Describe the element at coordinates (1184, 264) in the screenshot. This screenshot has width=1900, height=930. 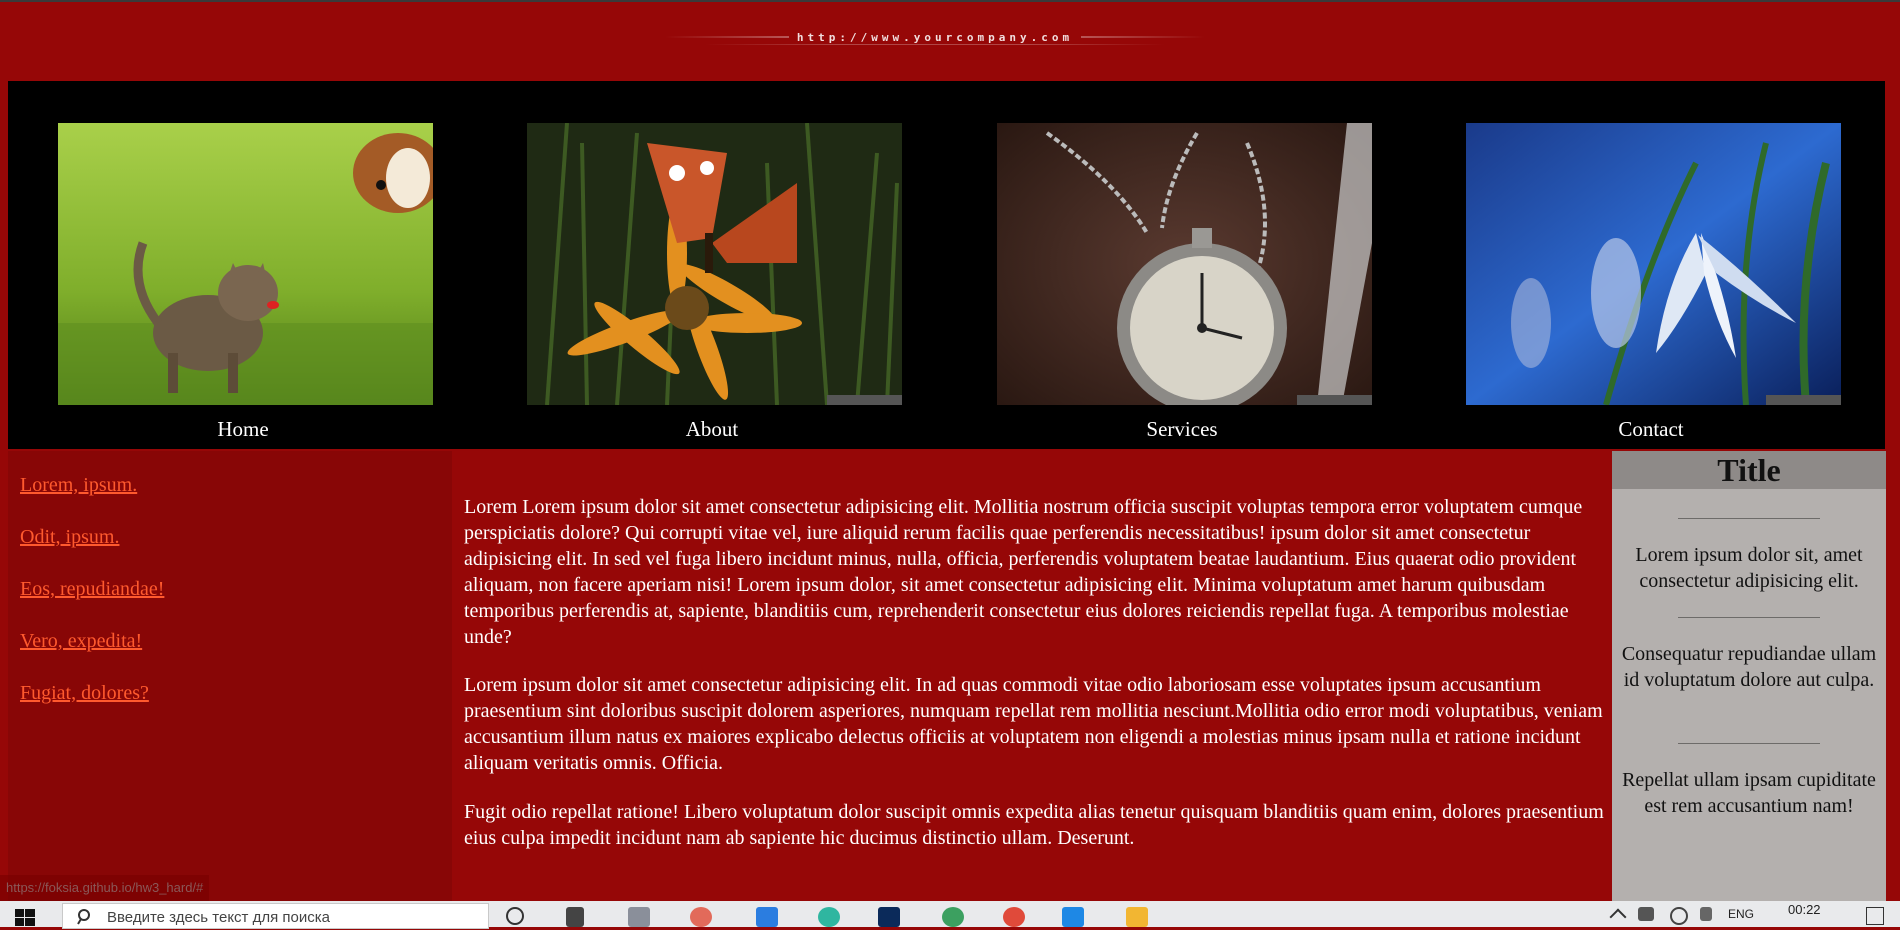
I see `pocket-watch-photo` at that location.